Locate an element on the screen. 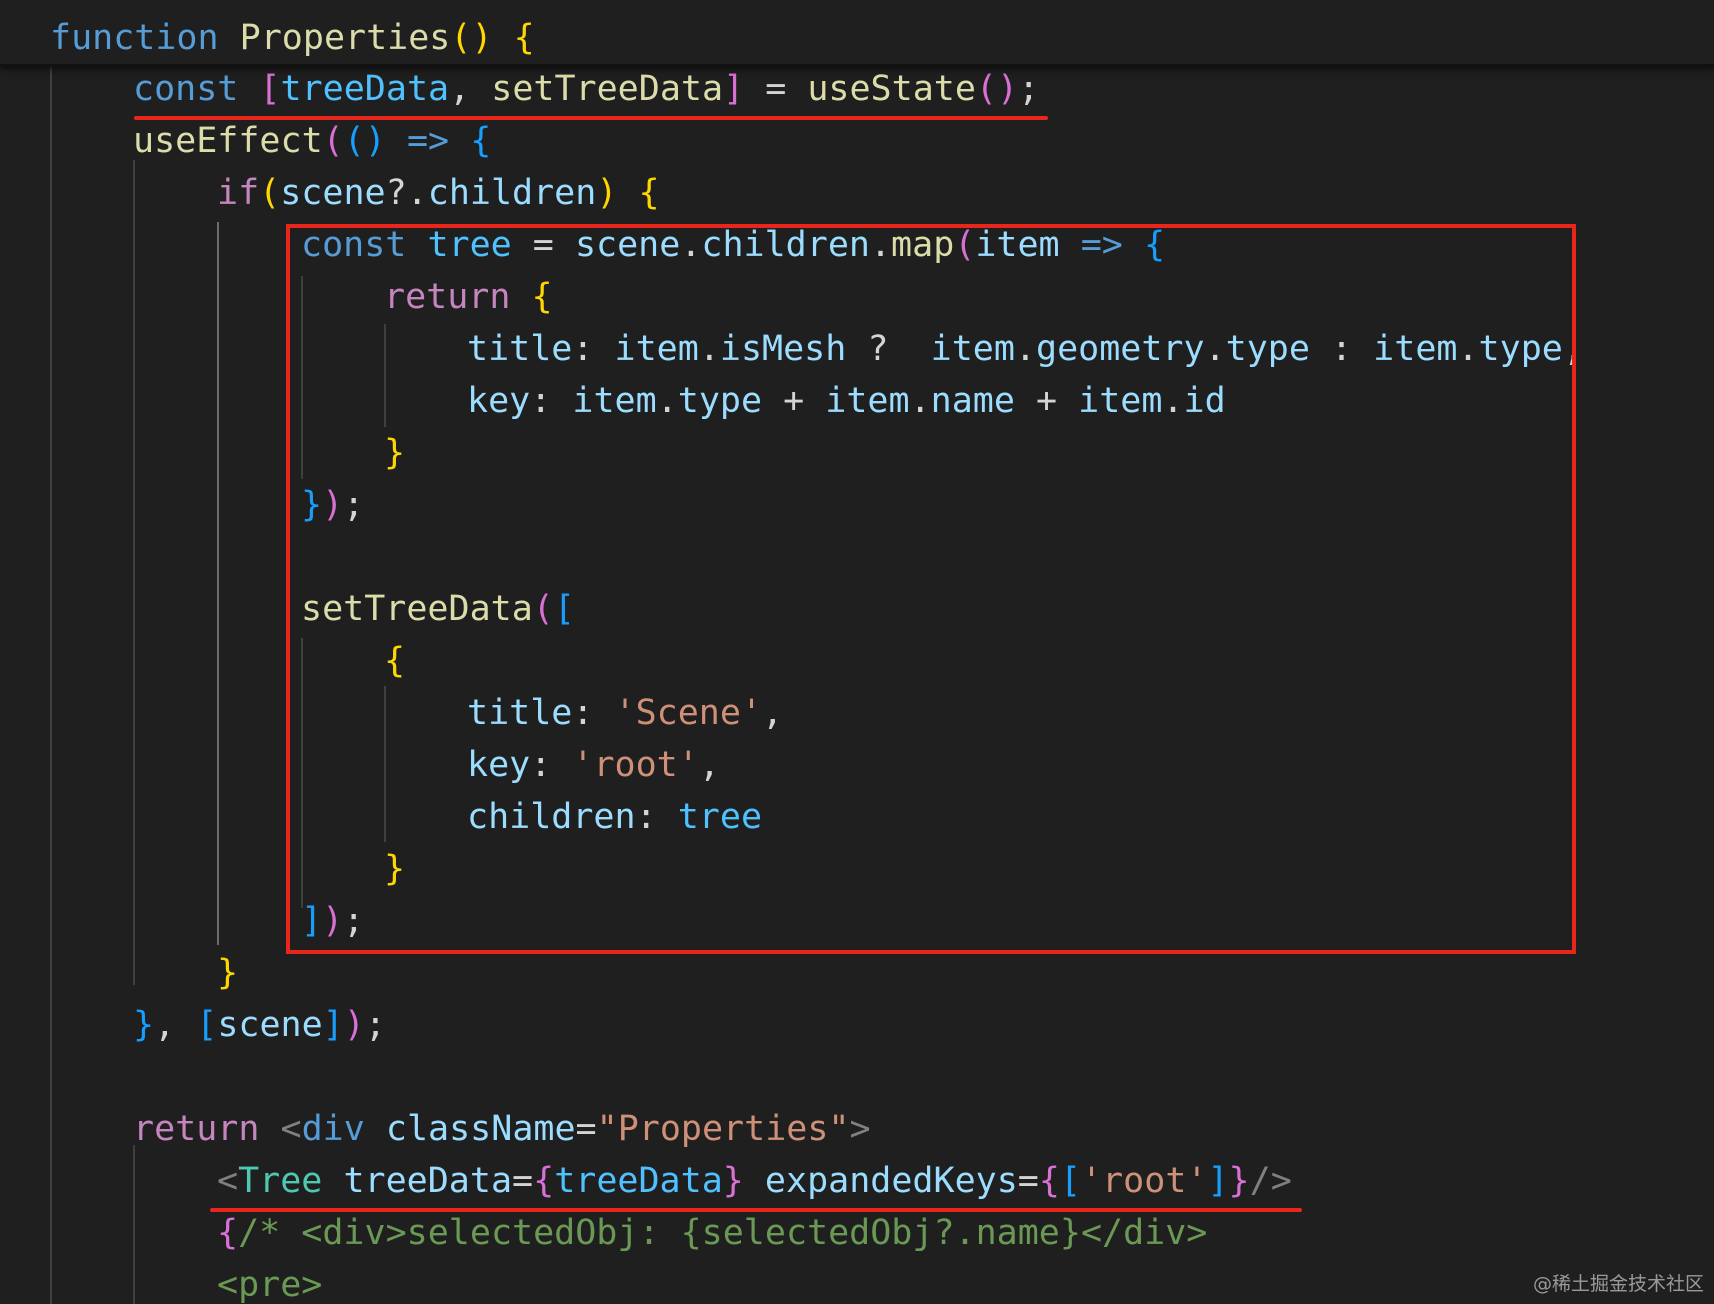 The height and width of the screenshot is (1304, 1714). code-token: className is located at coordinates (480, 1129).